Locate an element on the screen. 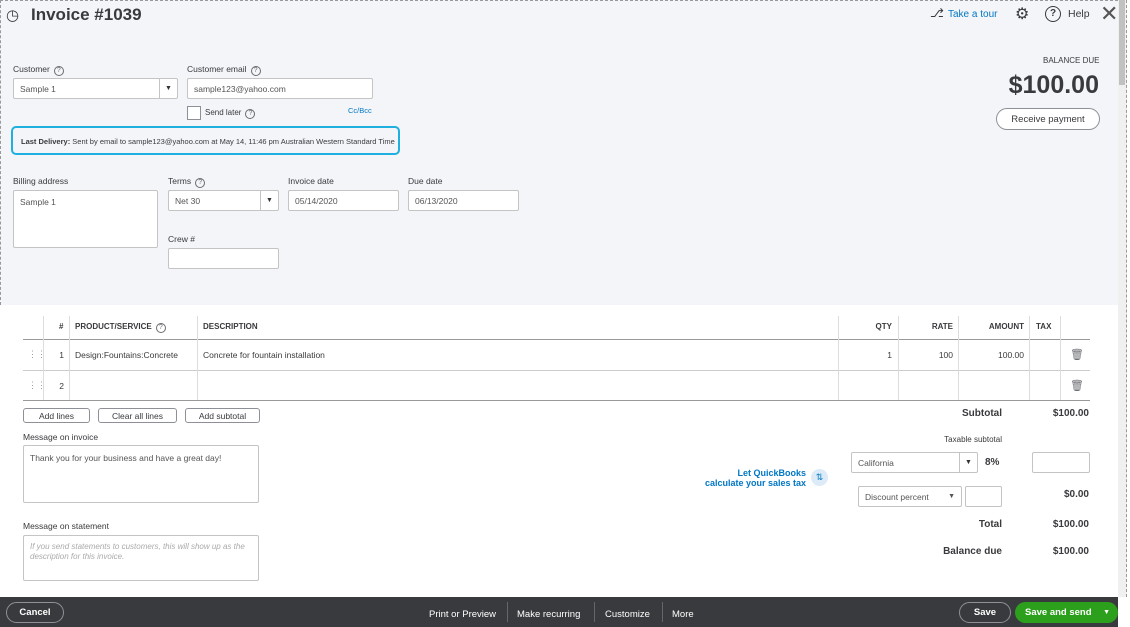 This screenshot has height=627, width=1130. total-label: Total is located at coordinates (990, 524).